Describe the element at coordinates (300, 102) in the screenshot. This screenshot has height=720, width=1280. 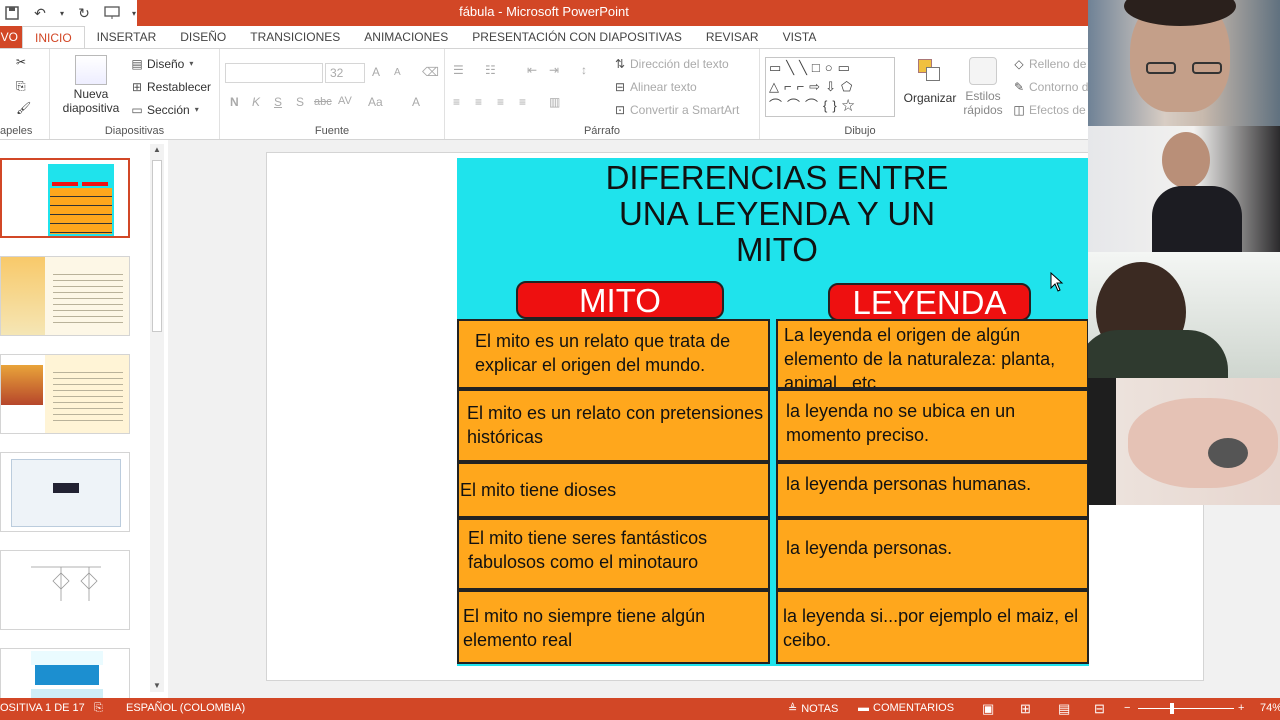
I see `shadow-button: S` at that location.